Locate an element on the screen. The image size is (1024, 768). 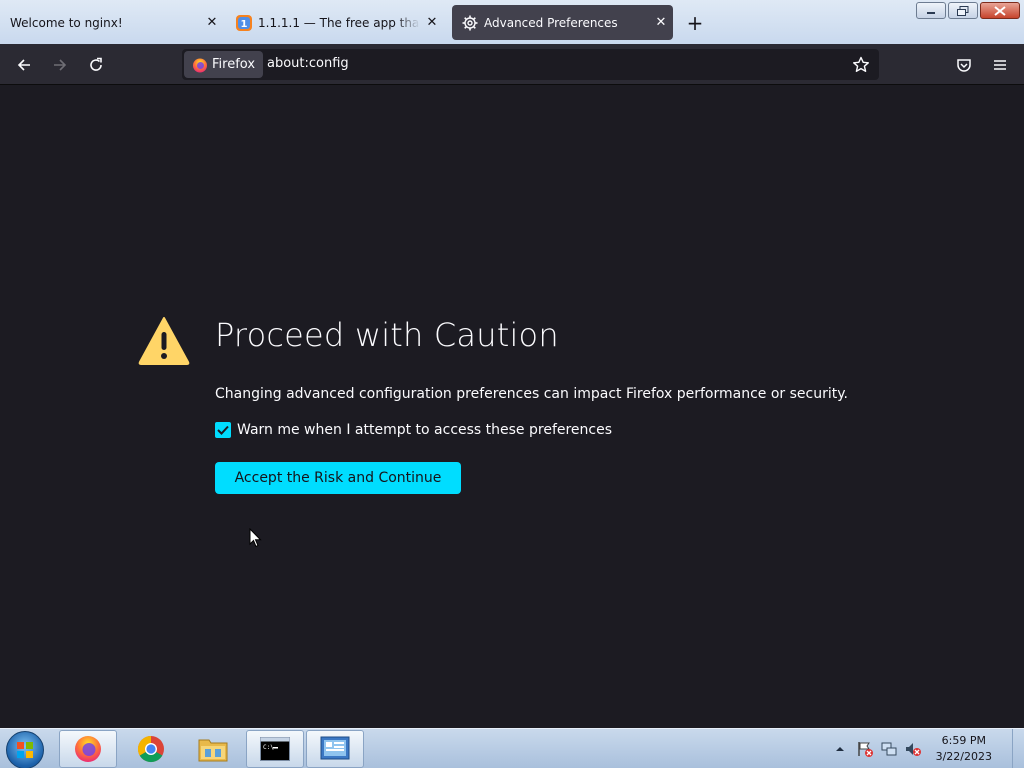
back-arrow-icon is located at coordinates (23, 65).